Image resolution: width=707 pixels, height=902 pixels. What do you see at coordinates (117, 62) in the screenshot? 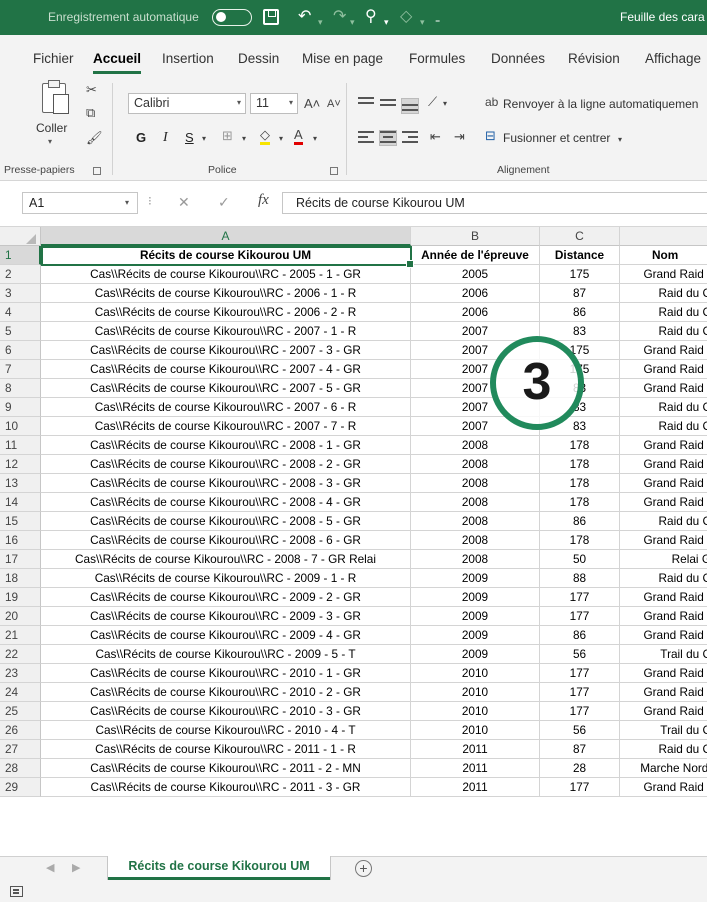
I see `tab-accueil: Accueil` at bounding box center [117, 62].